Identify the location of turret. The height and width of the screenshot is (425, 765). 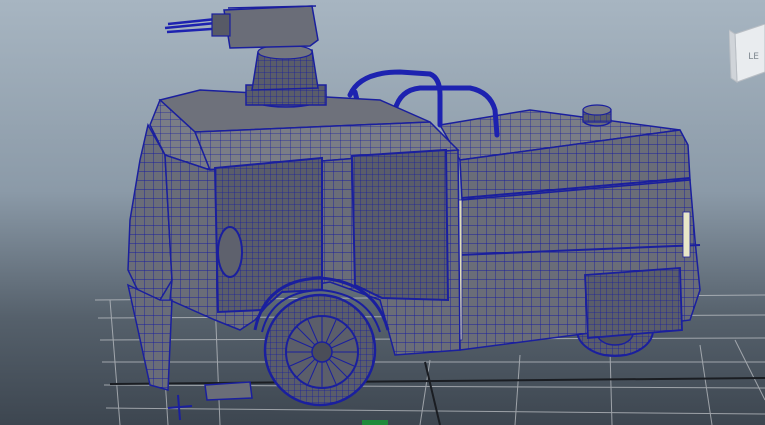
(245, 56).